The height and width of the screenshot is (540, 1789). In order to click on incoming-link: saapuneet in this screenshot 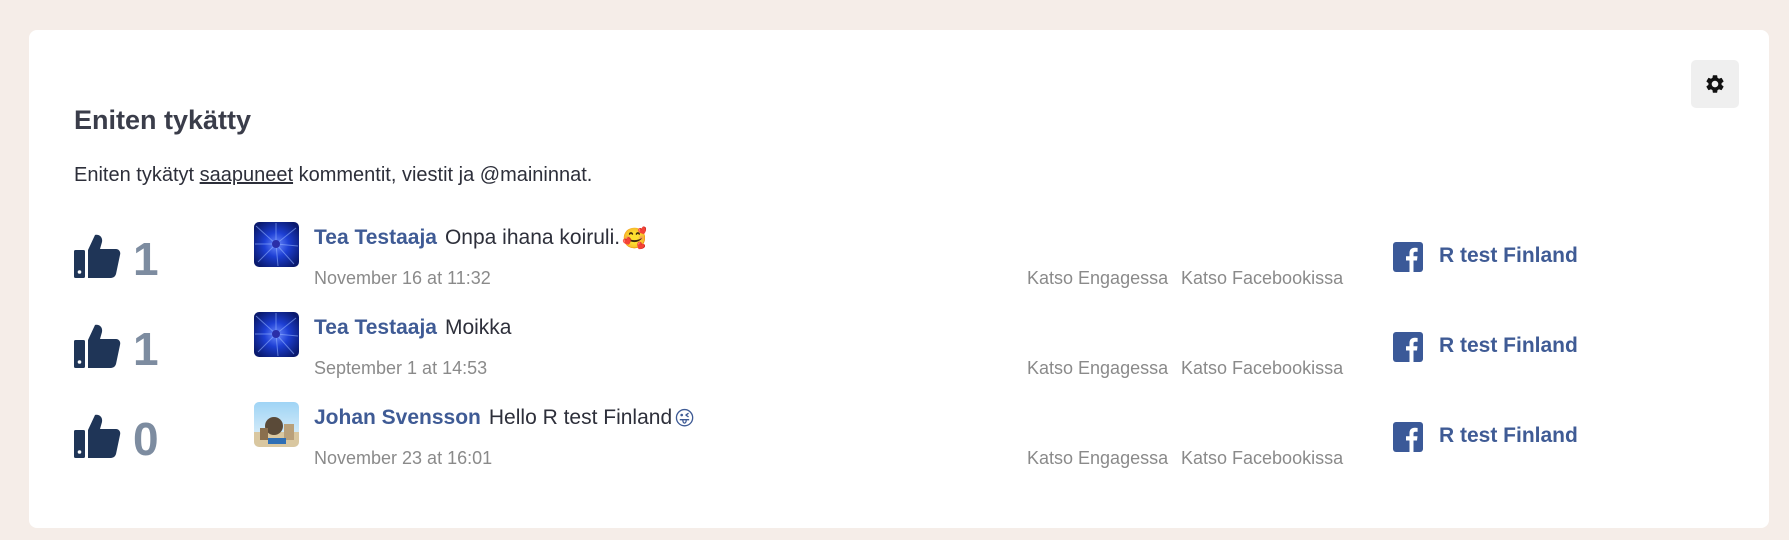, I will do `click(246, 175)`.